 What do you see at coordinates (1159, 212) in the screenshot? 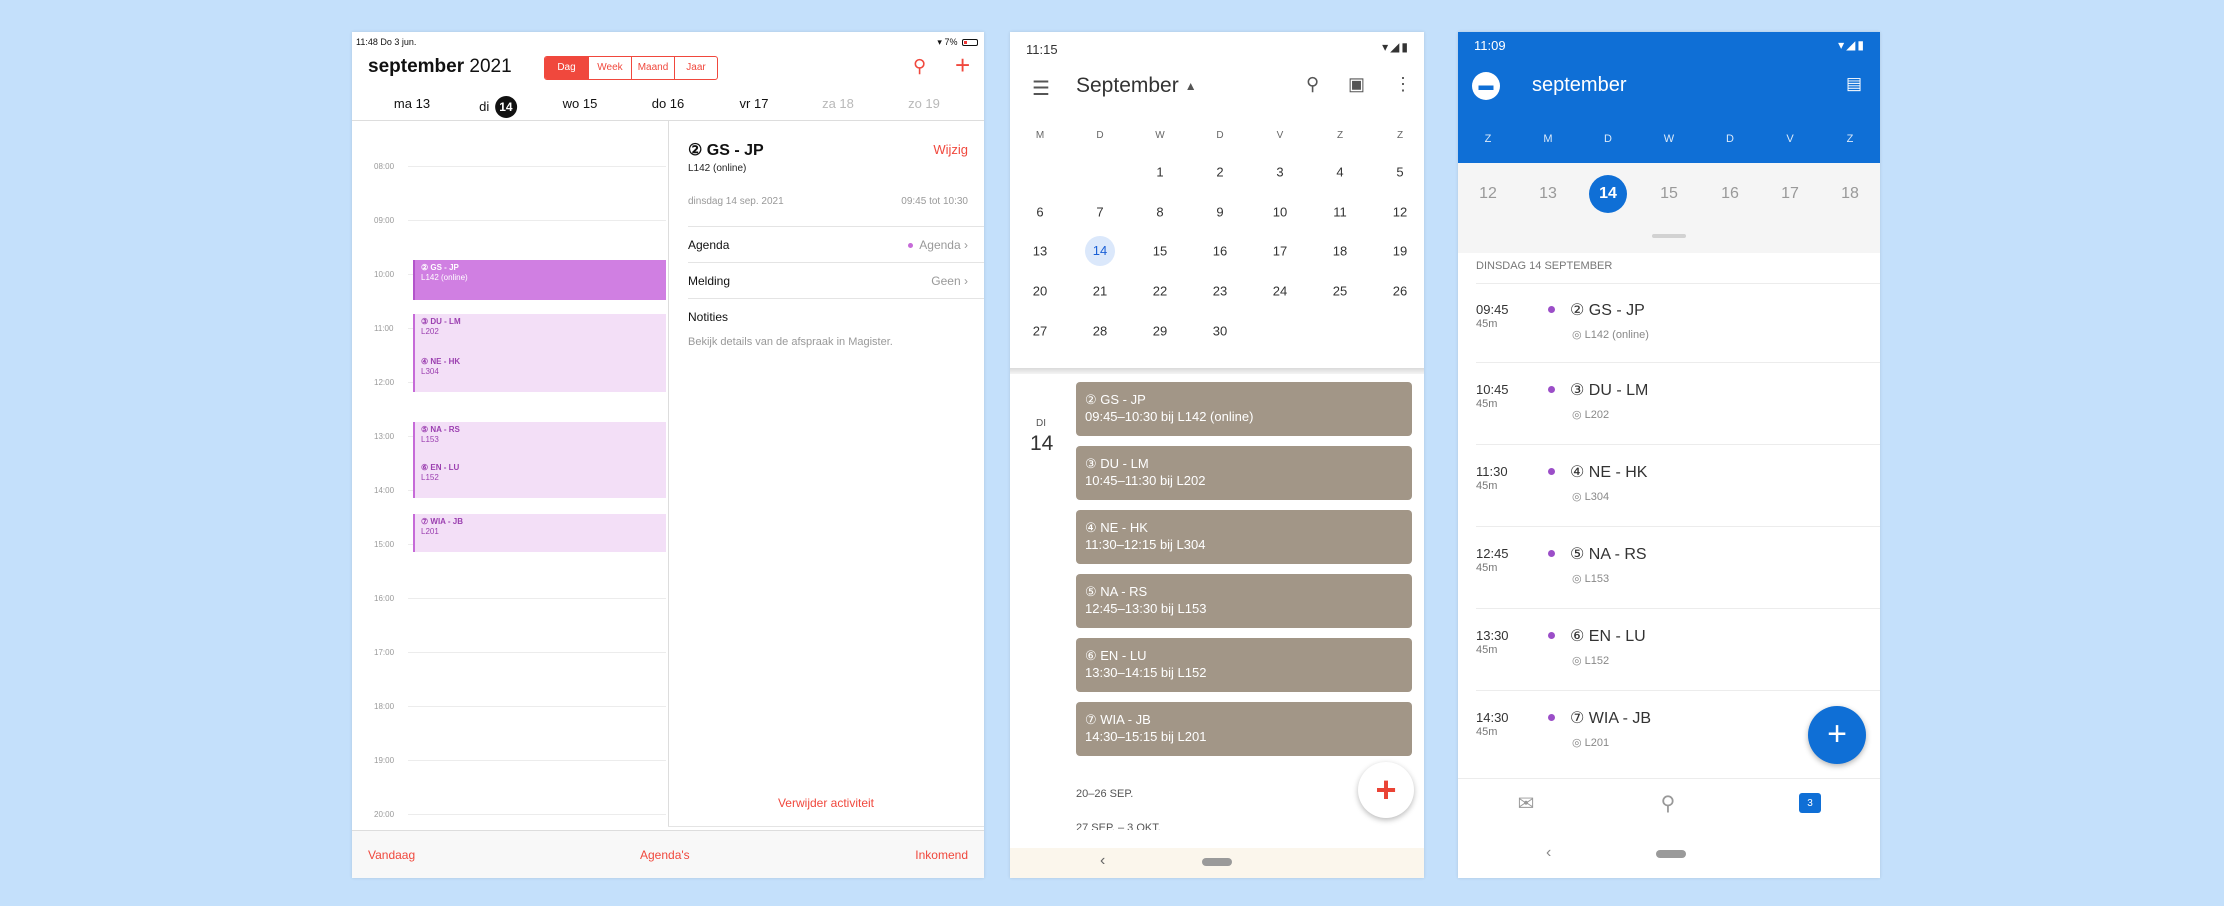
I see `date-cell: 8` at bounding box center [1159, 212].